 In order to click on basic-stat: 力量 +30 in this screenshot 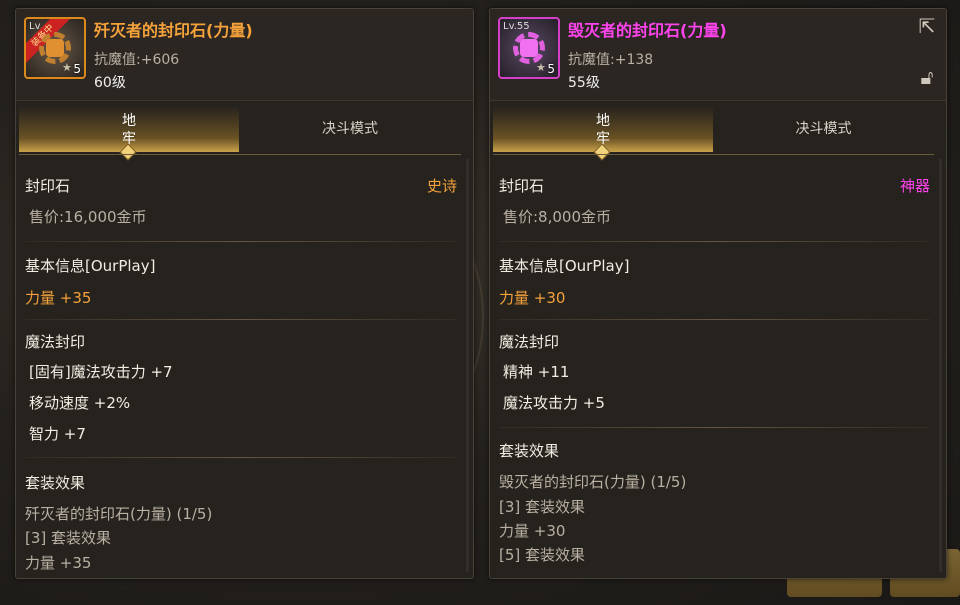, I will do `click(532, 298)`.